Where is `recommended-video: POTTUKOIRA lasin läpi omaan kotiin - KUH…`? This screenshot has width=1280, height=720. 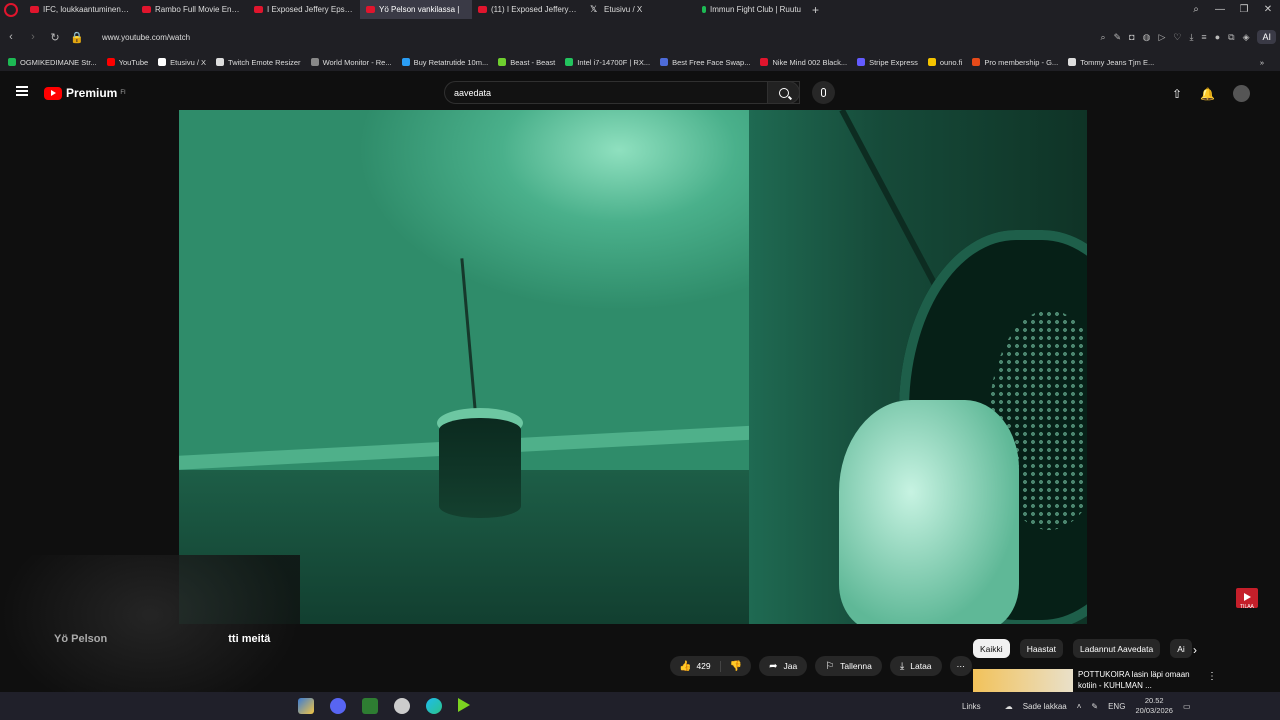
recommended-video: POTTUKOIRA lasin läpi omaan kotiin - KUH… is located at coordinates (1095, 681).